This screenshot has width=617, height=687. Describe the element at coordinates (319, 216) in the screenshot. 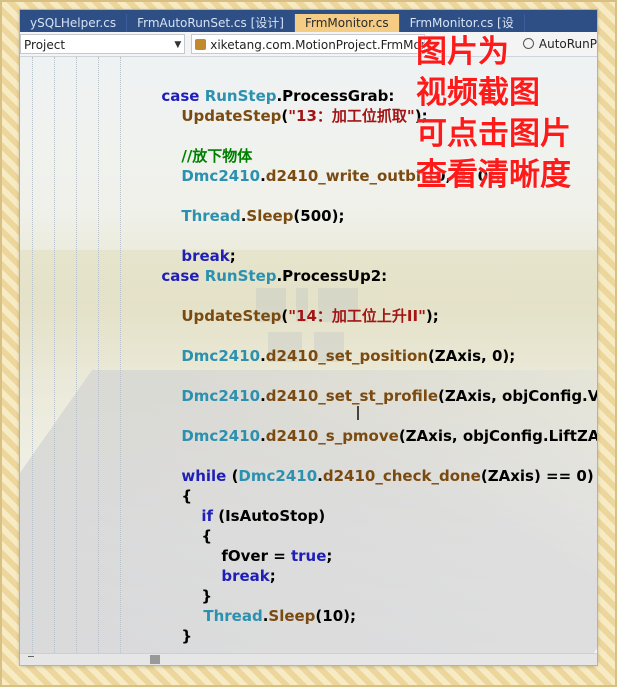

I see `code-token: (500);` at that location.